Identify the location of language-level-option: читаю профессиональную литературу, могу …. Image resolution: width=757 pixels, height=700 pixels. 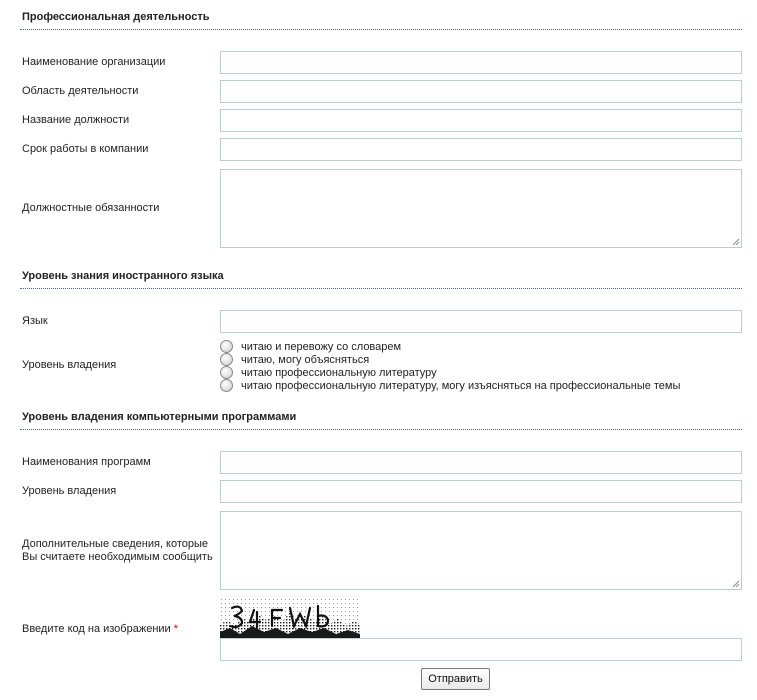
(450, 385).